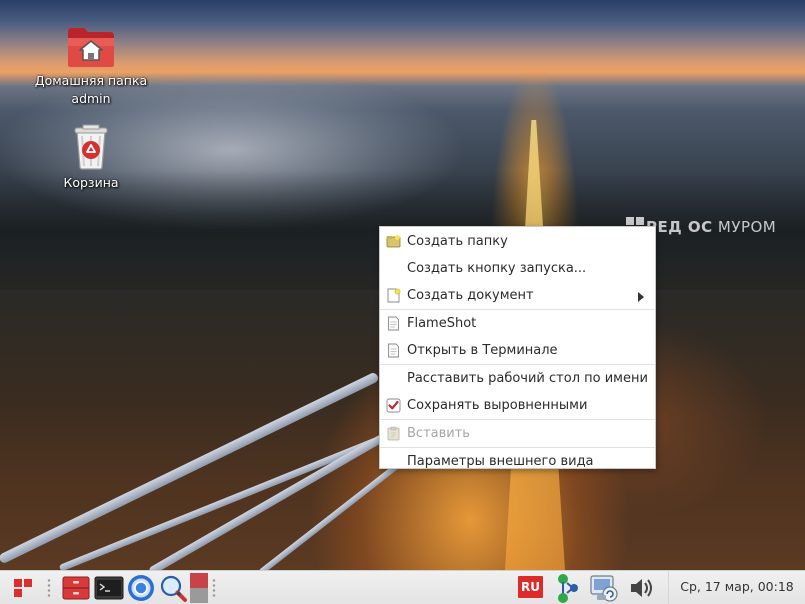 Image resolution: width=805 pixels, height=604 pixels. Describe the element at coordinates (517, 323) in the screenshot. I see `menu-item-flameshot: FlameShot` at that location.